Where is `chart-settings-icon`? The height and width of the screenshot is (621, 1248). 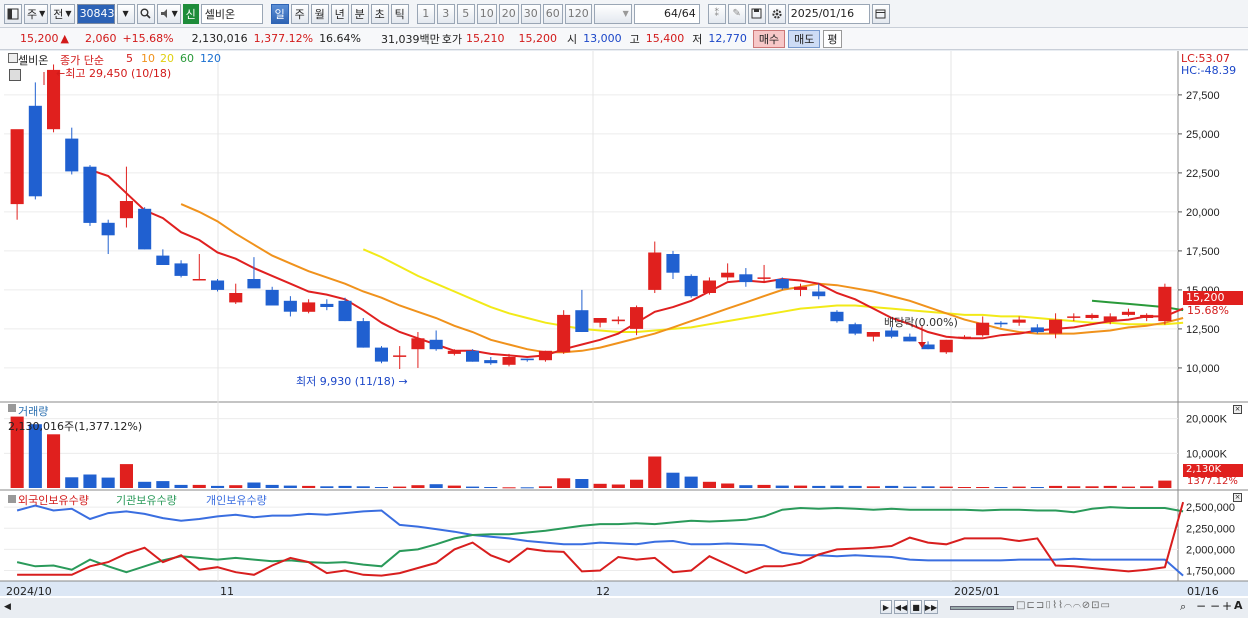 chart-settings-icon is located at coordinates (13, 13).